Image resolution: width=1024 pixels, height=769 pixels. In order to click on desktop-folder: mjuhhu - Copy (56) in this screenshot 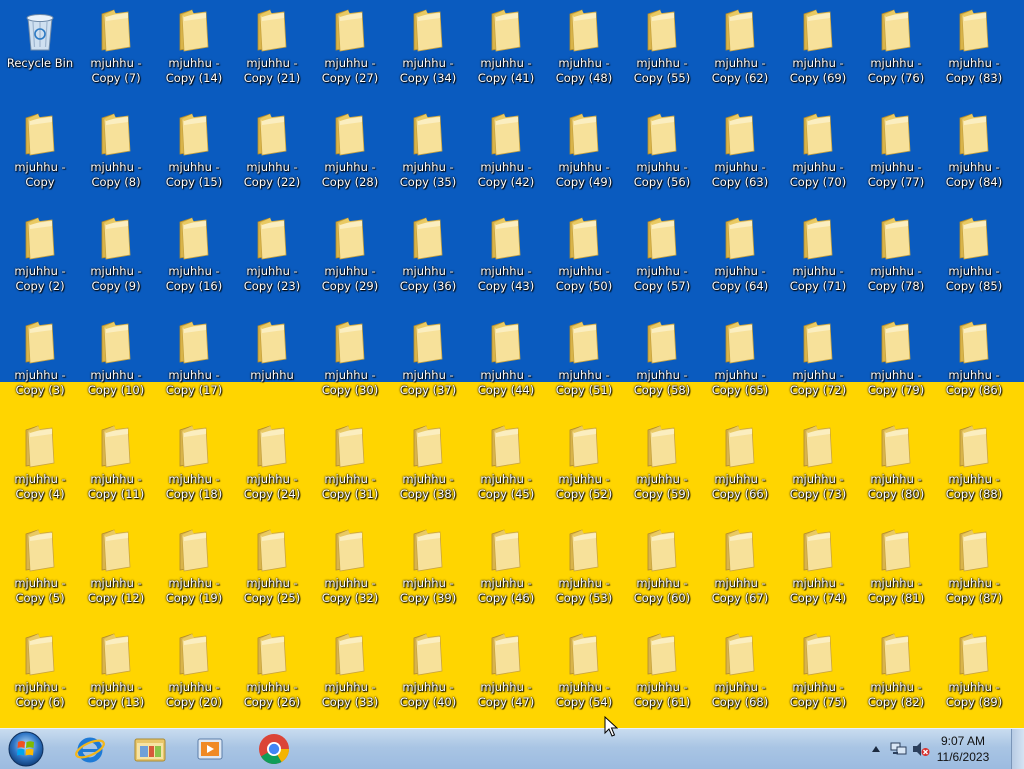, I will do `click(662, 152)`.